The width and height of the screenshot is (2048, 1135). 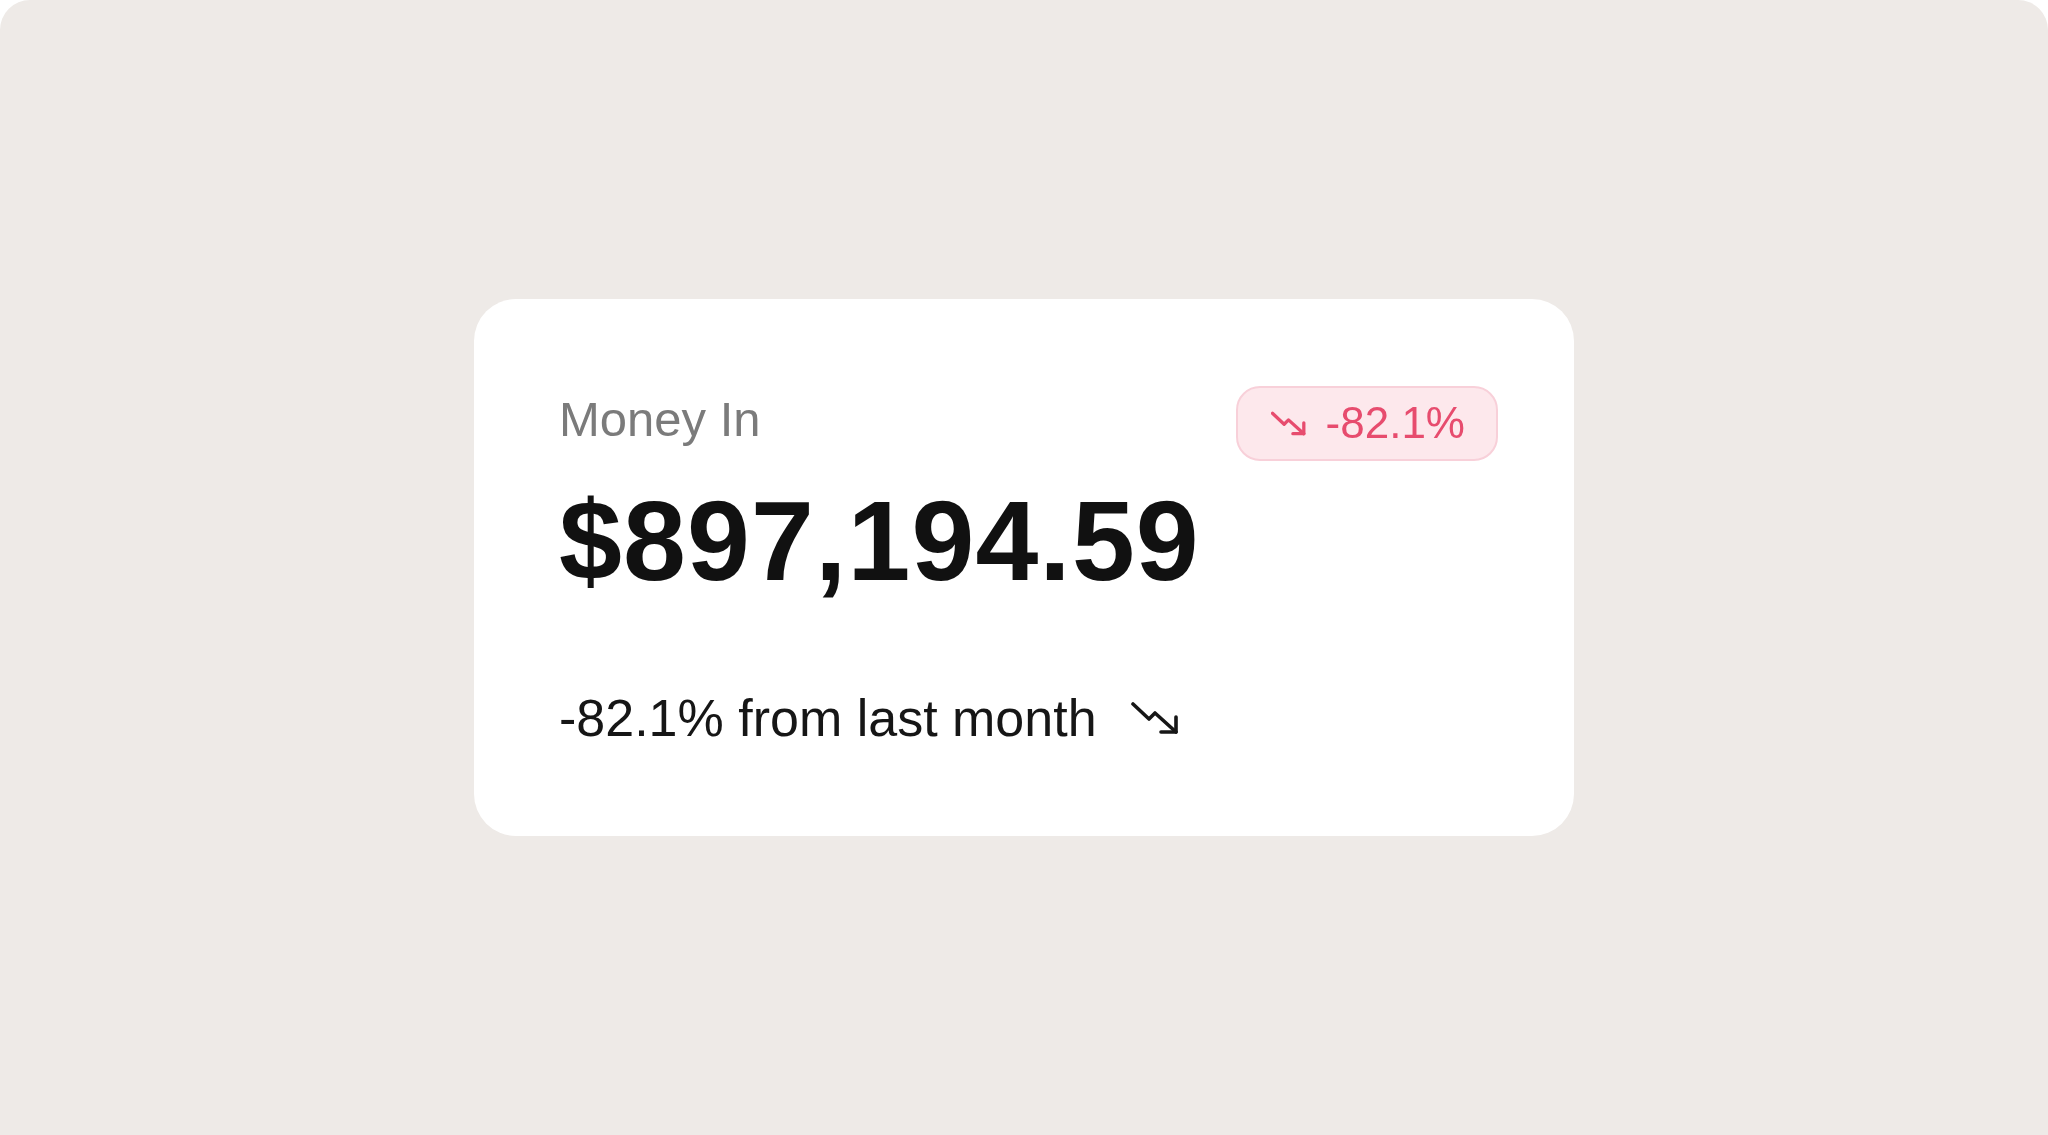 What do you see at coordinates (879, 540) in the screenshot?
I see `amount-value: $897,194.59` at bounding box center [879, 540].